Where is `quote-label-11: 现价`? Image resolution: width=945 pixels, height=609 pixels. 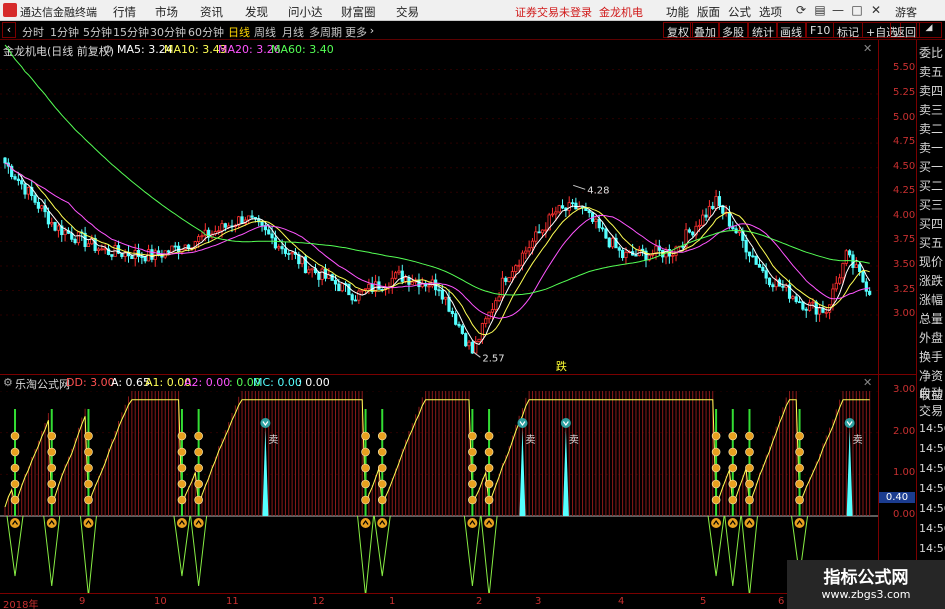 quote-label-11: 现价 is located at coordinates (931, 262).